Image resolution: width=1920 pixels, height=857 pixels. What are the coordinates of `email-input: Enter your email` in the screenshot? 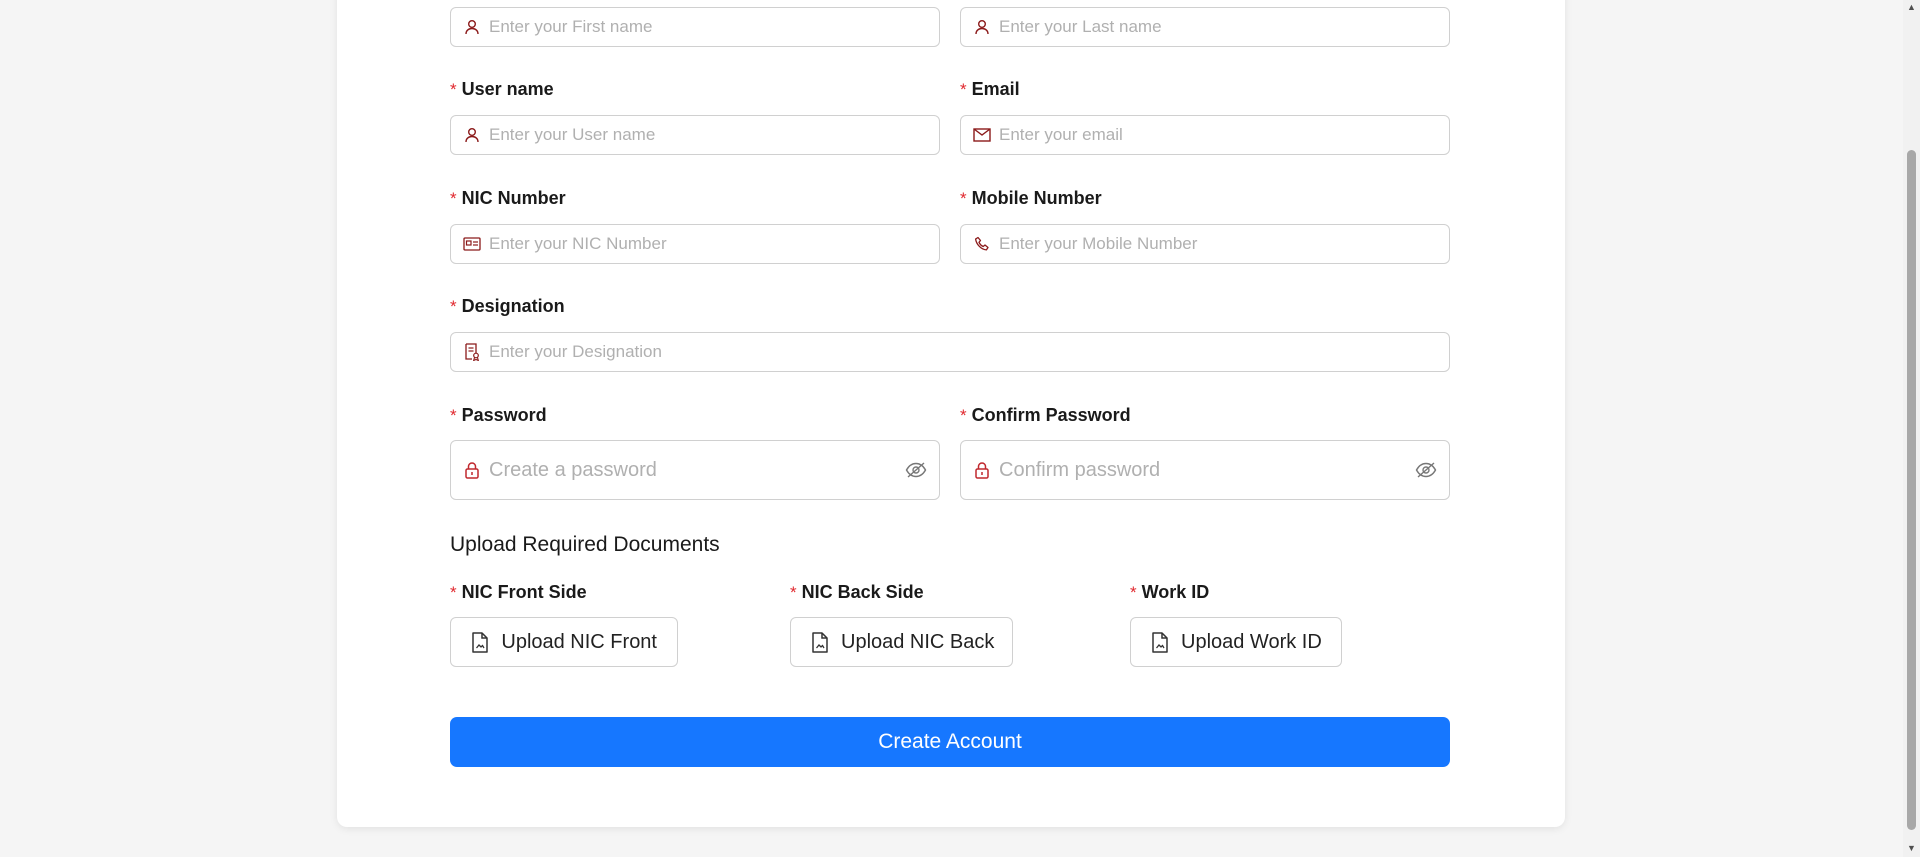 It's located at (1205, 135).